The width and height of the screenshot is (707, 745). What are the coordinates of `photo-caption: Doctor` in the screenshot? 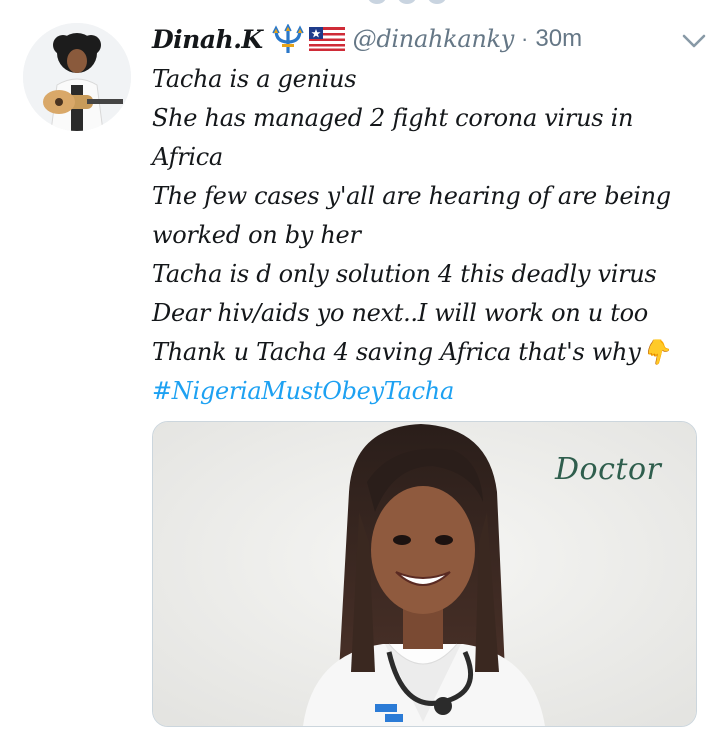 It's located at (608, 469).